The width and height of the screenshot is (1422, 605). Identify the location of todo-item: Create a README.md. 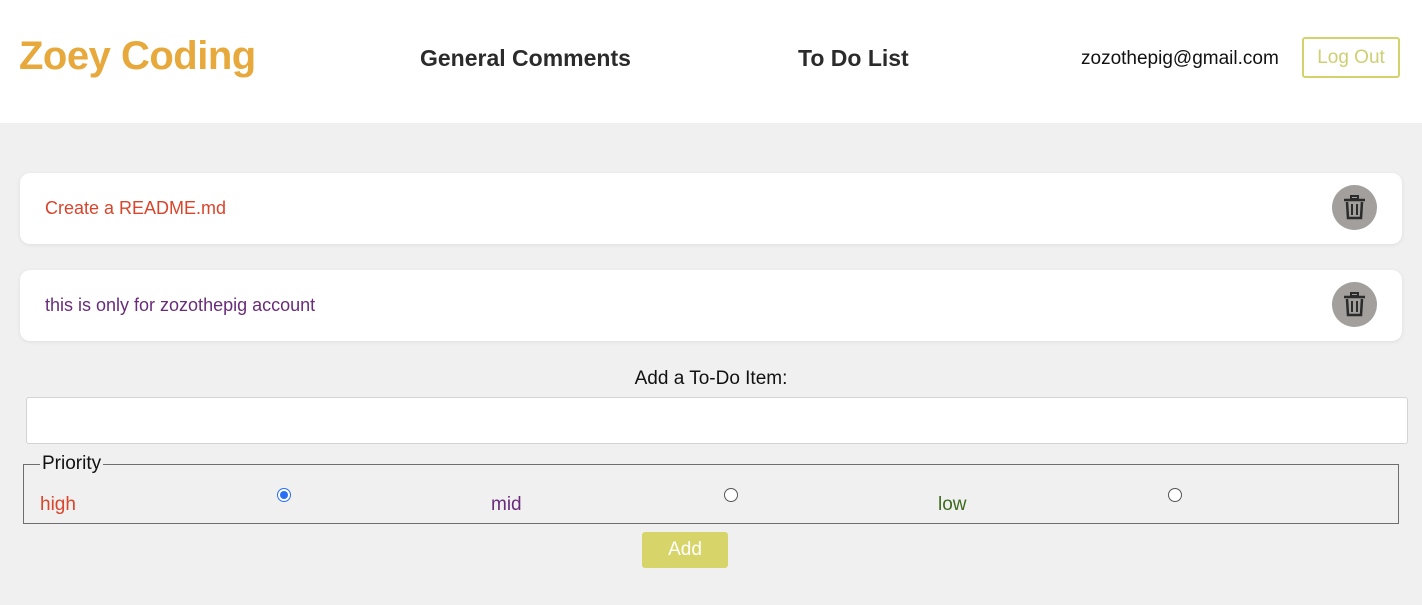
(711, 208).